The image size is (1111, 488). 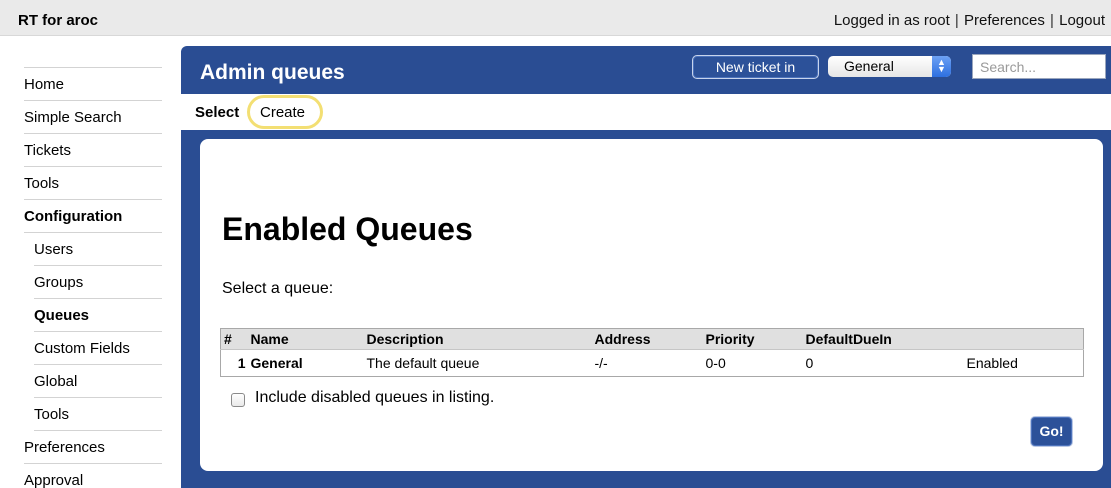 I want to click on new-ticket-button: New ticket in, so click(x=755, y=67).